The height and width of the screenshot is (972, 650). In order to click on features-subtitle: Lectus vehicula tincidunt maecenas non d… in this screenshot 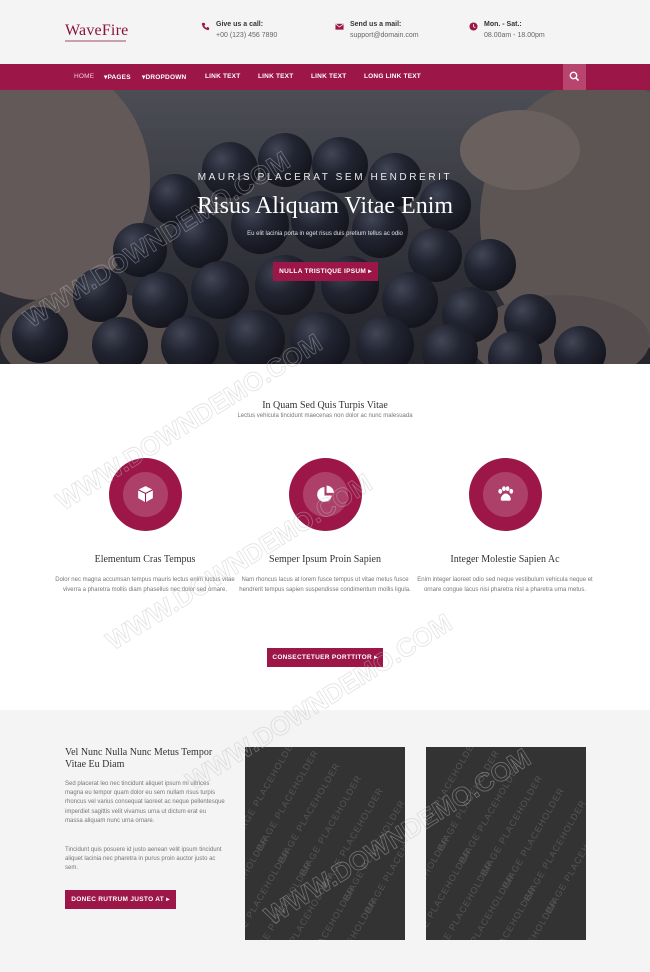, I will do `click(325, 416)`.